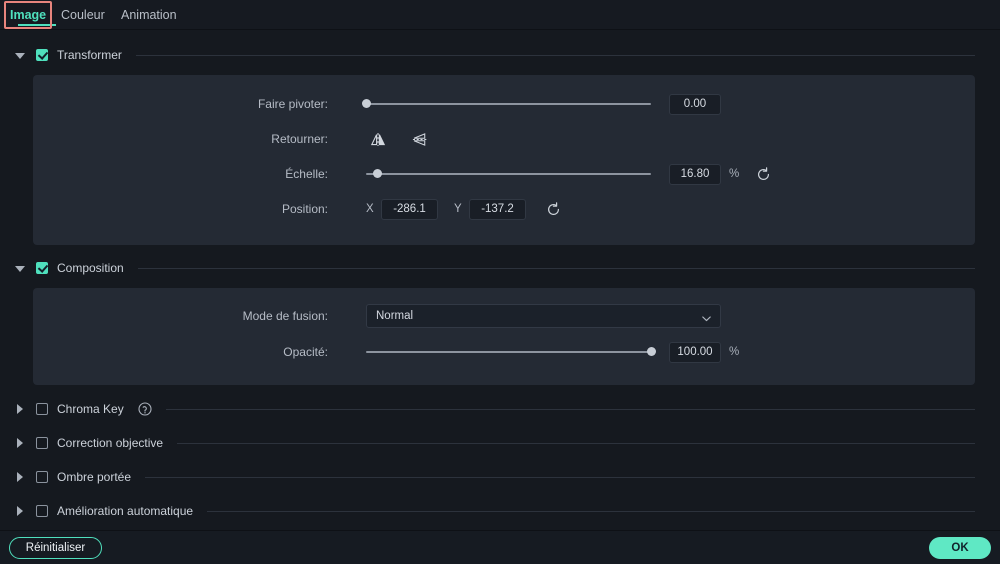 The height and width of the screenshot is (564, 1000). Describe the element at coordinates (42, 268) in the screenshot. I see `composition-checkbox` at that location.